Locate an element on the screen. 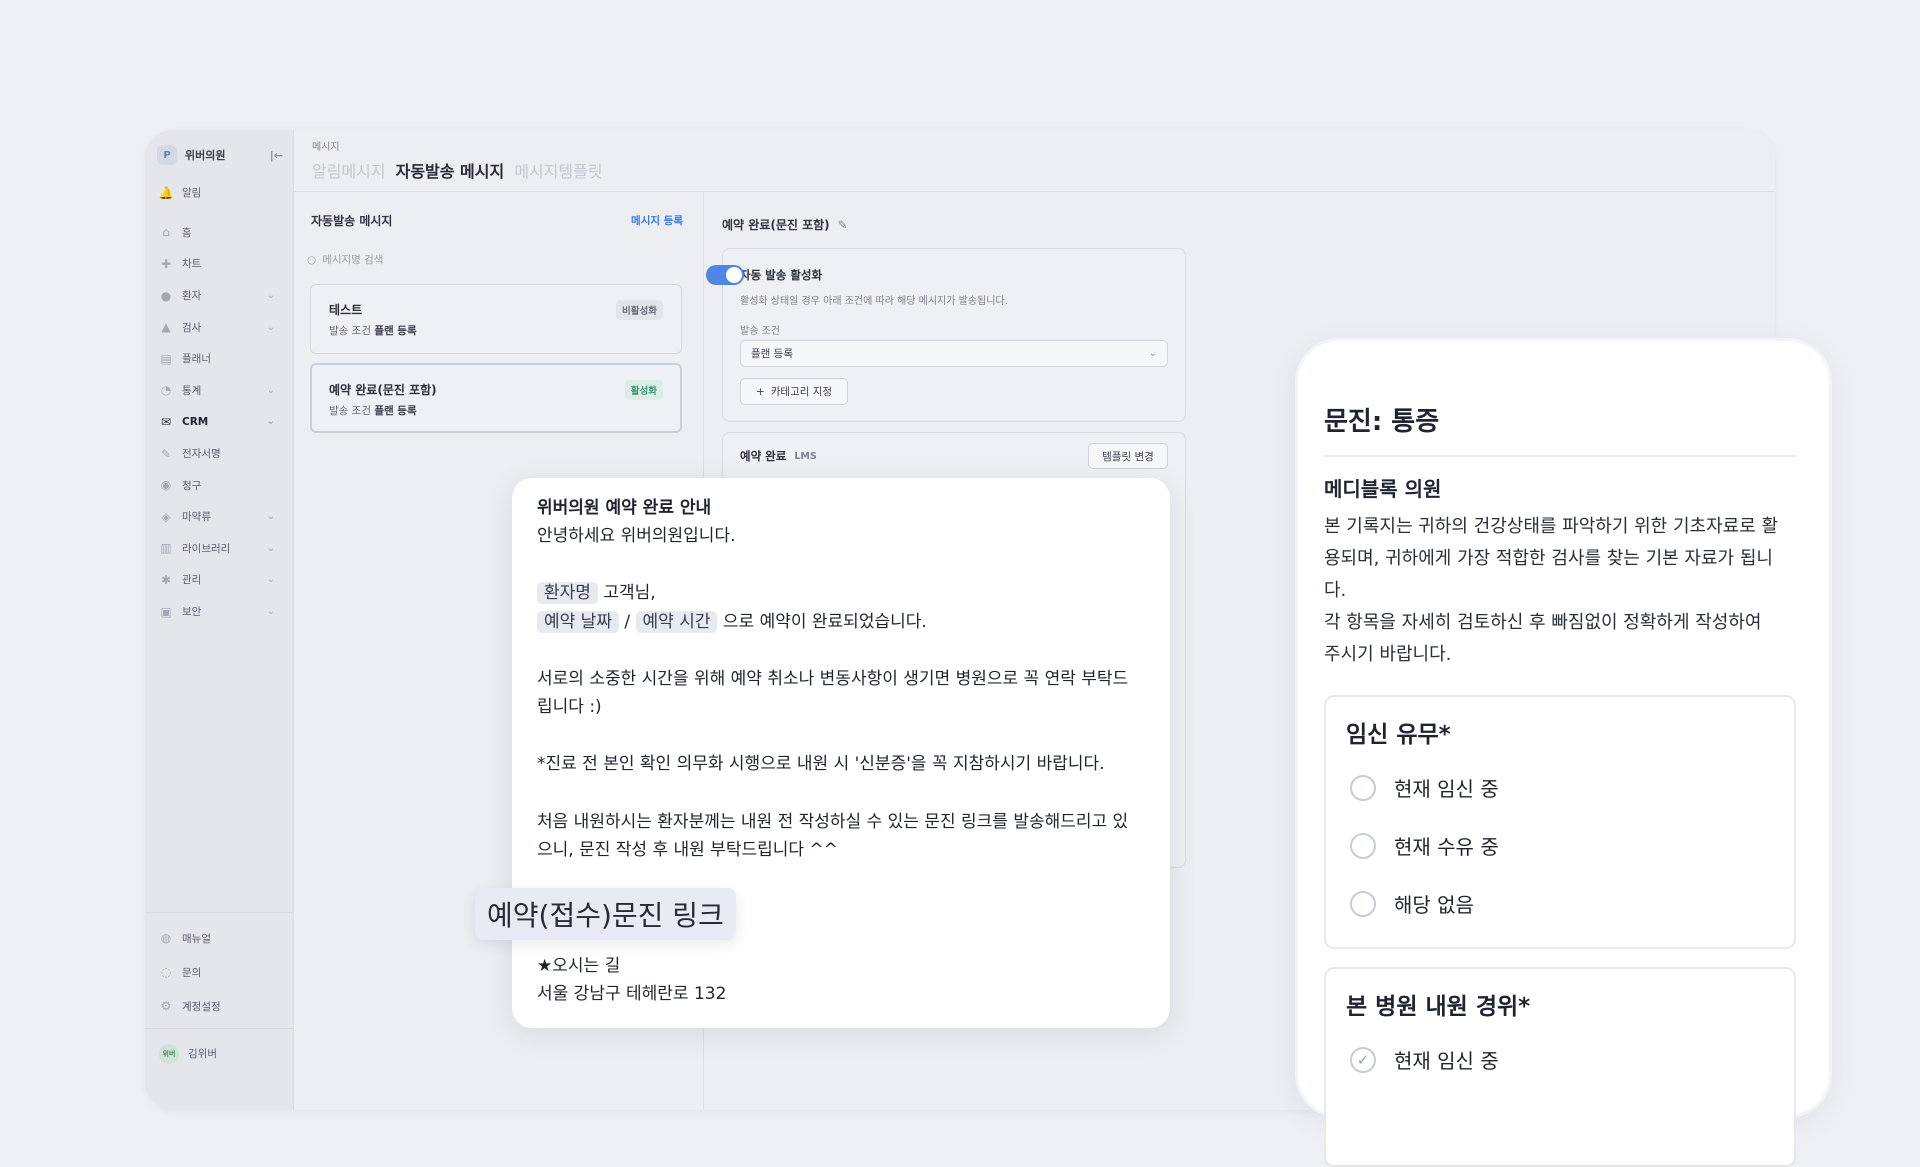 Image resolution: width=1920 pixels, height=1167 pixels. sidebar-item-label: 관리 is located at coordinates (192, 580).